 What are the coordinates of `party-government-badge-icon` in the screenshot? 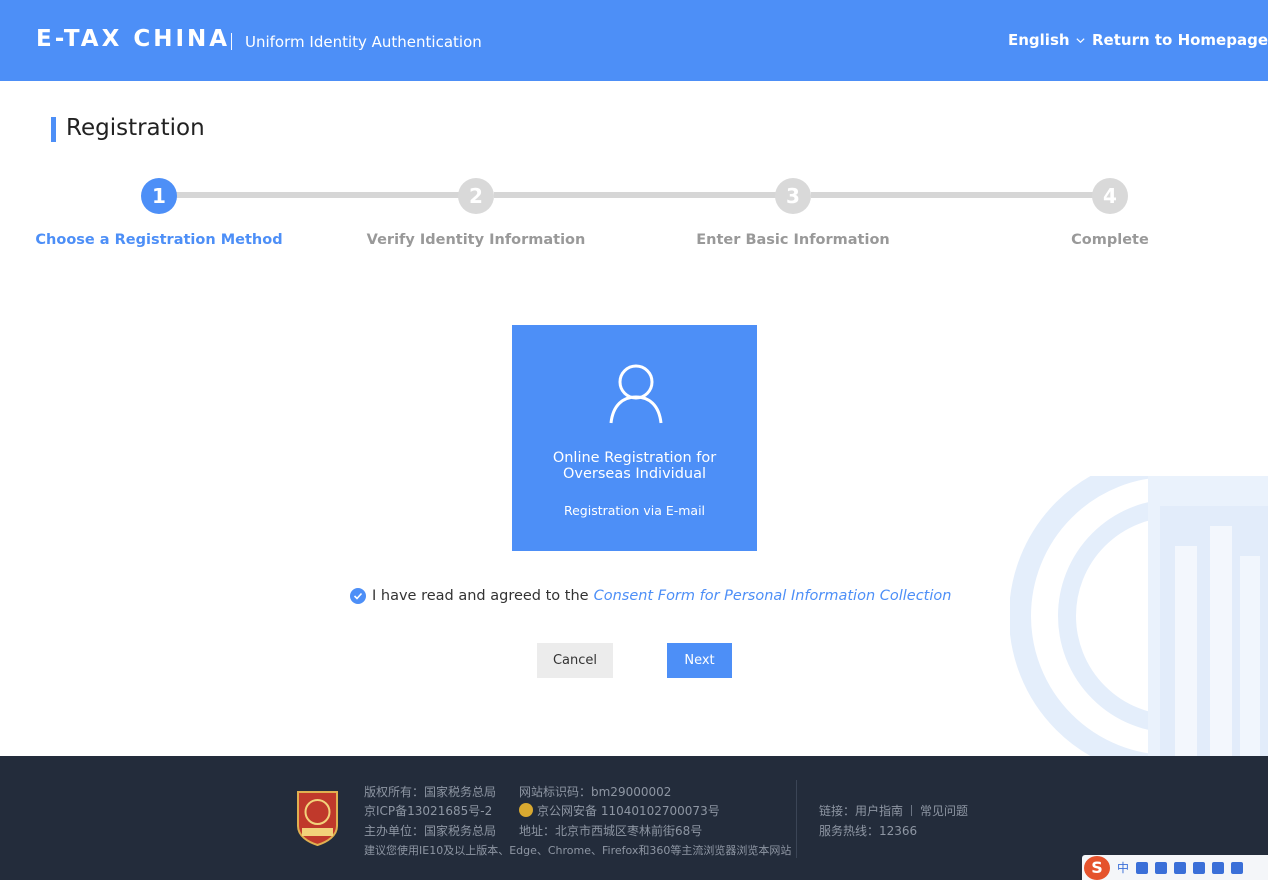 It's located at (317, 818).